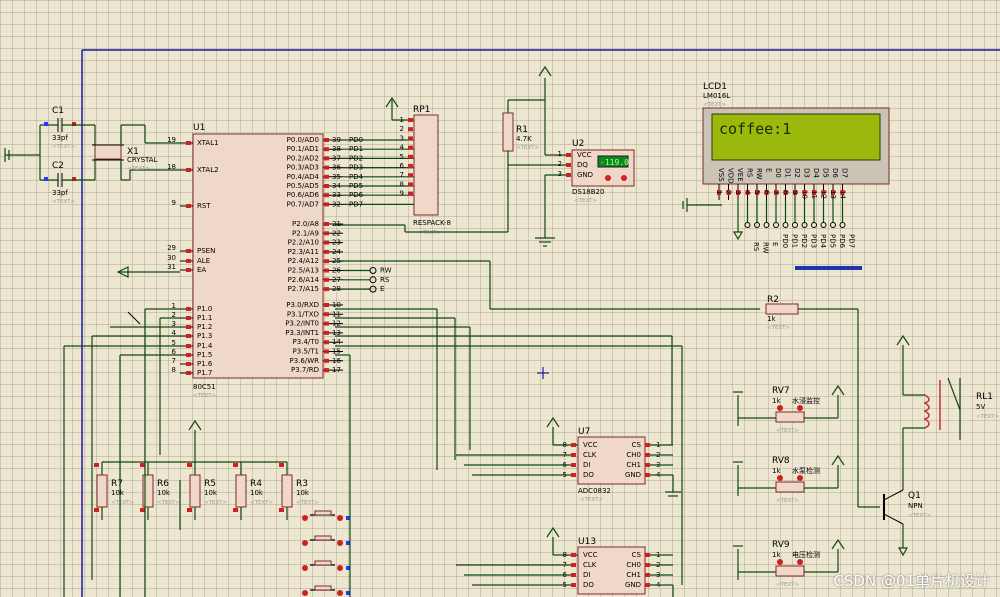  What do you see at coordinates (302, 324) in the screenshot?
I see `u1-pin-name: P3.2/INT0` at bounding box center [302, 324].